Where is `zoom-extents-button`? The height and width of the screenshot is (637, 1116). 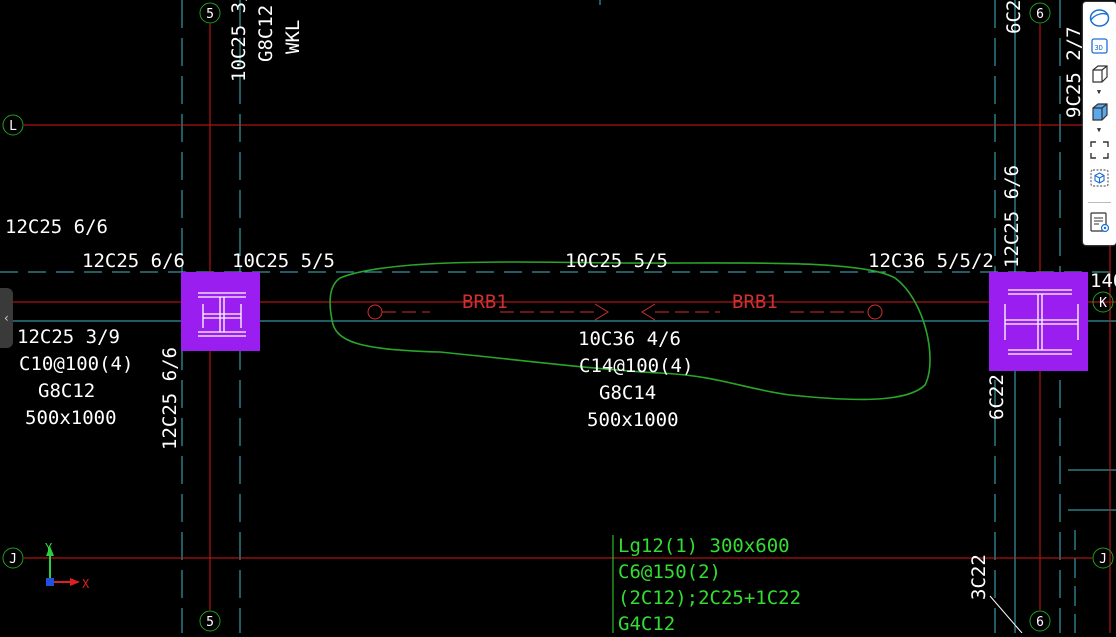 zoom-extents-button is located at coordinates (1099, 150).